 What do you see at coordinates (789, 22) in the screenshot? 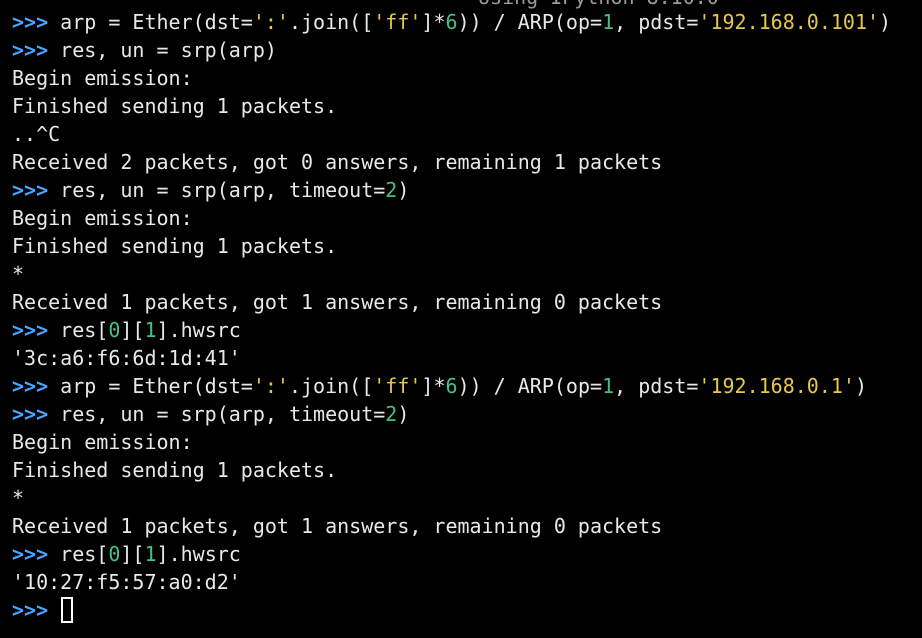
I see `string-literal: '192.168.0.101'` at bounding box center [789, 22].